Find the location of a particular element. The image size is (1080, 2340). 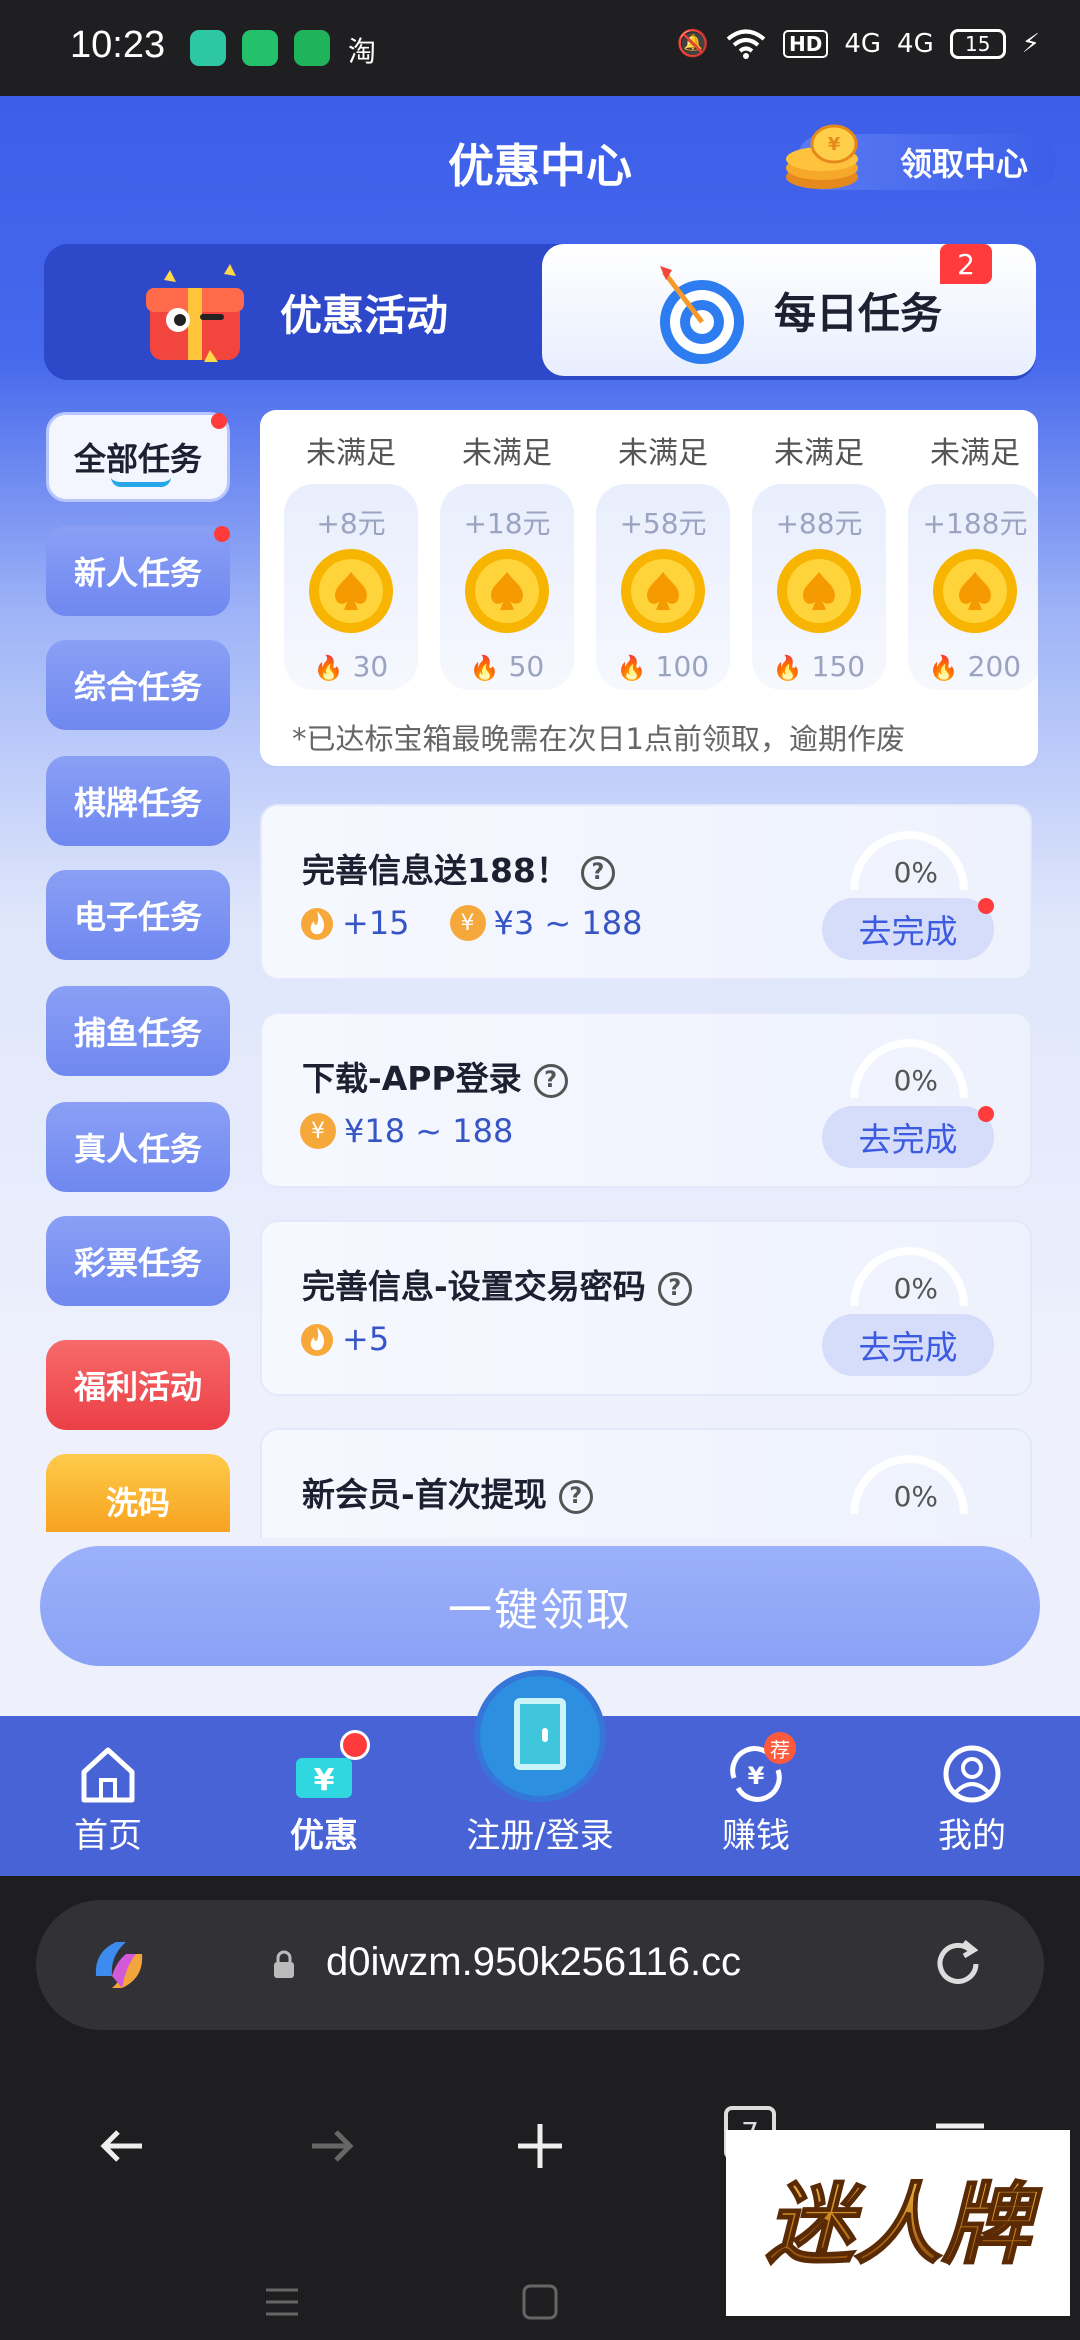

back-icon is located at coordinates (122, 2146).